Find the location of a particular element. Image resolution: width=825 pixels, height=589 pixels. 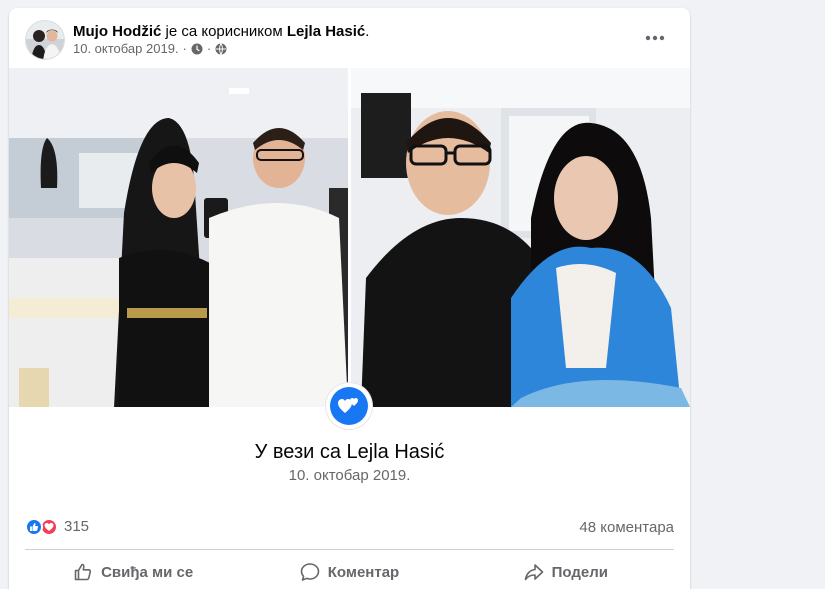

comment-button-label: Коментар is located at coordinates (363, 572).